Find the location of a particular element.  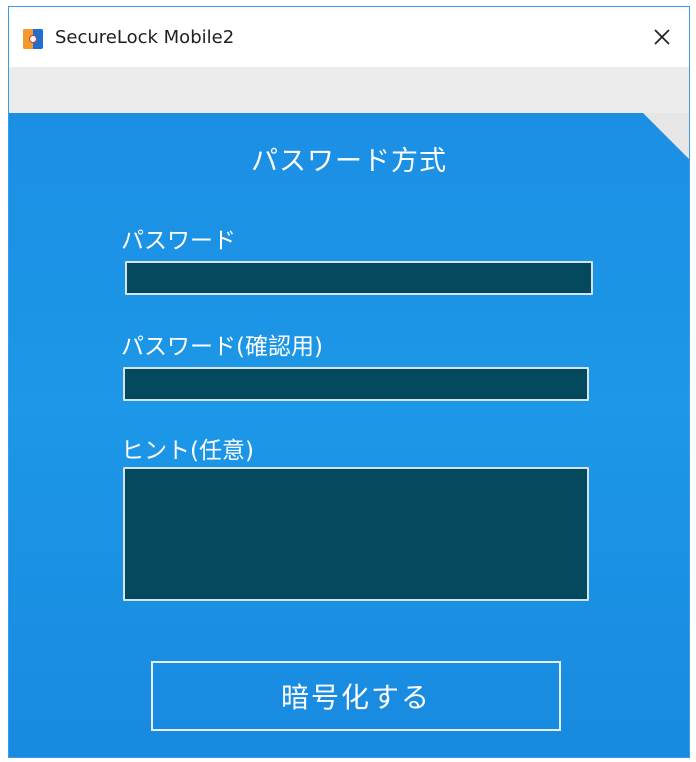

securelock-app-icon is located at coordinates (33, 39).